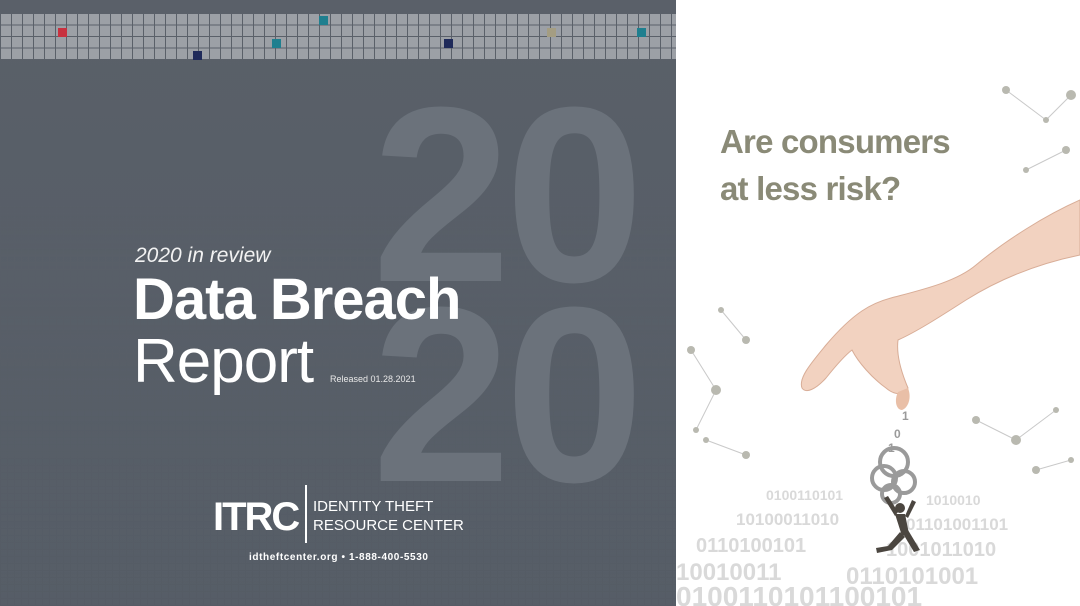 The image size is (1080, 606). Describe the element at coordinates (957, 524) in the screenshot. I see `svg-text: 01101001101` at that location.